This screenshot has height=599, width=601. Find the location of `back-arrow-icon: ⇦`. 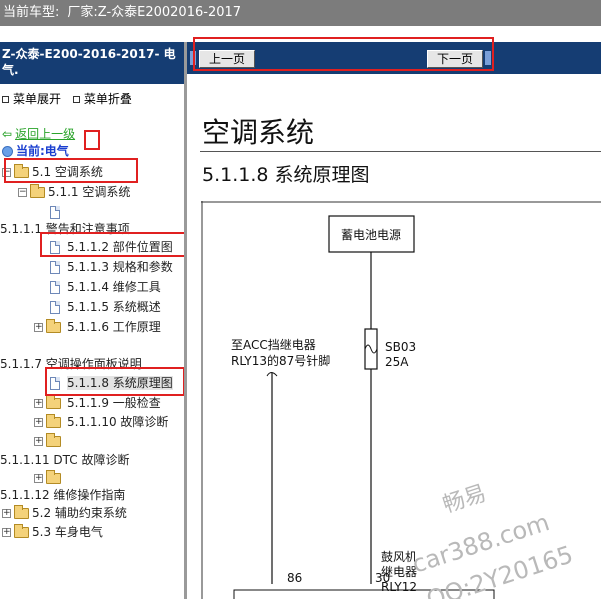

back-arrow-icon: ⇦ is located at coordinates (7, 134).